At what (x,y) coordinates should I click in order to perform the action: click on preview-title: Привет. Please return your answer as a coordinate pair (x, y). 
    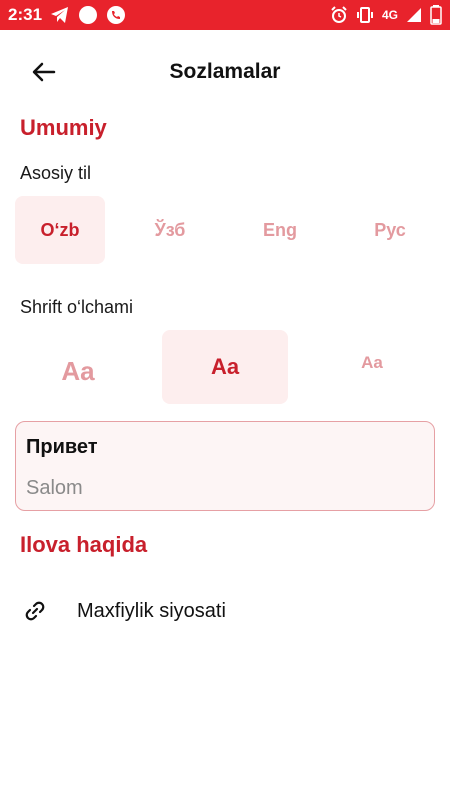
    Looking at the image, I should click on (62, 447).